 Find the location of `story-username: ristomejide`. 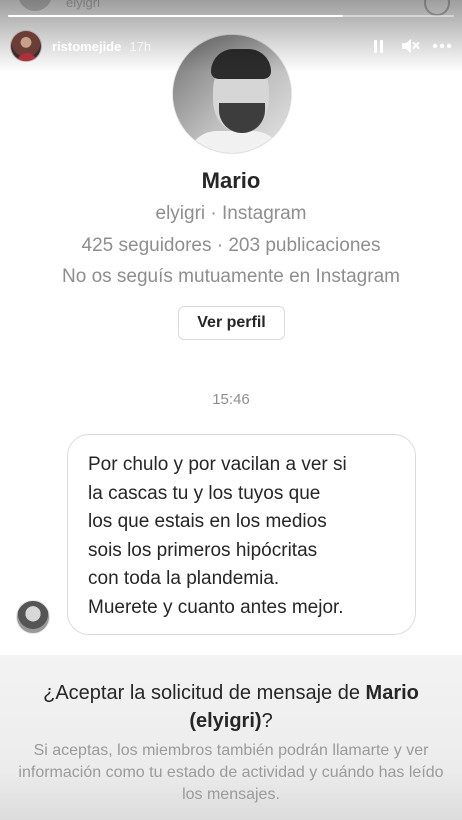

story-username: ristomejide is located at coordinates (86, 46).